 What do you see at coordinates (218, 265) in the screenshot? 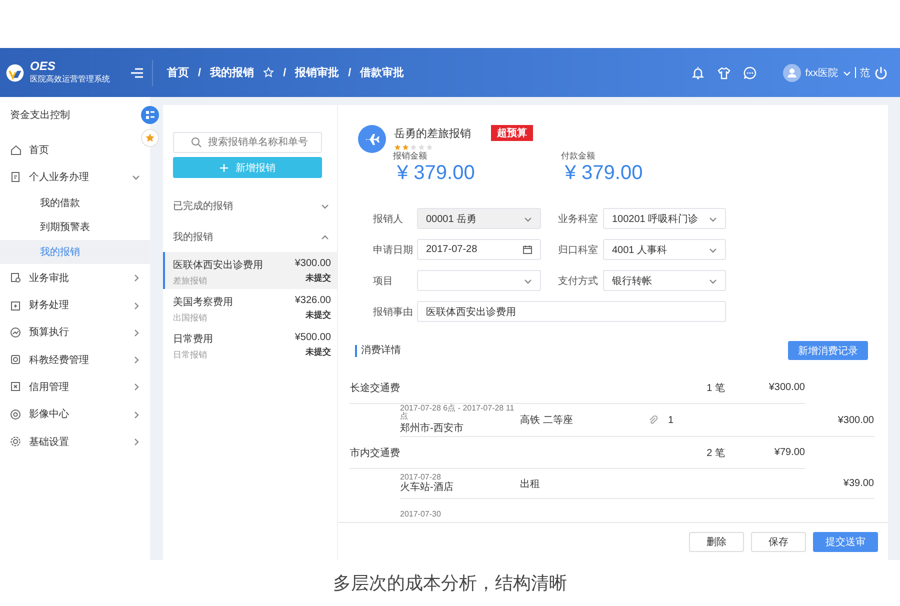
I see `item-title: 医联体西安出诊费用` at bounding box center [218, 265].